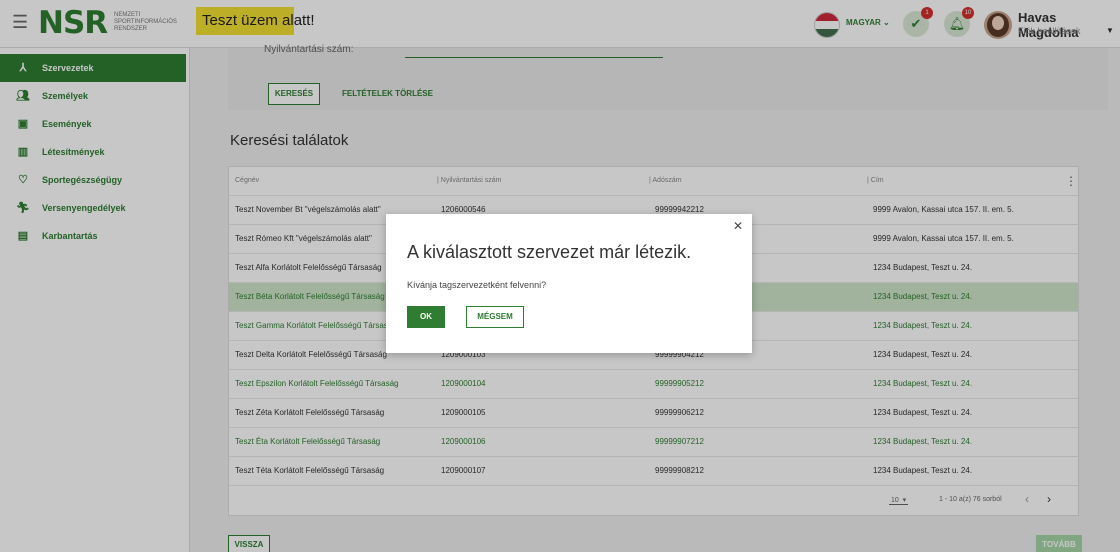  I want to click on dialog-message: Kívánja tagszervezetként felvenni?, so click(477, 285).